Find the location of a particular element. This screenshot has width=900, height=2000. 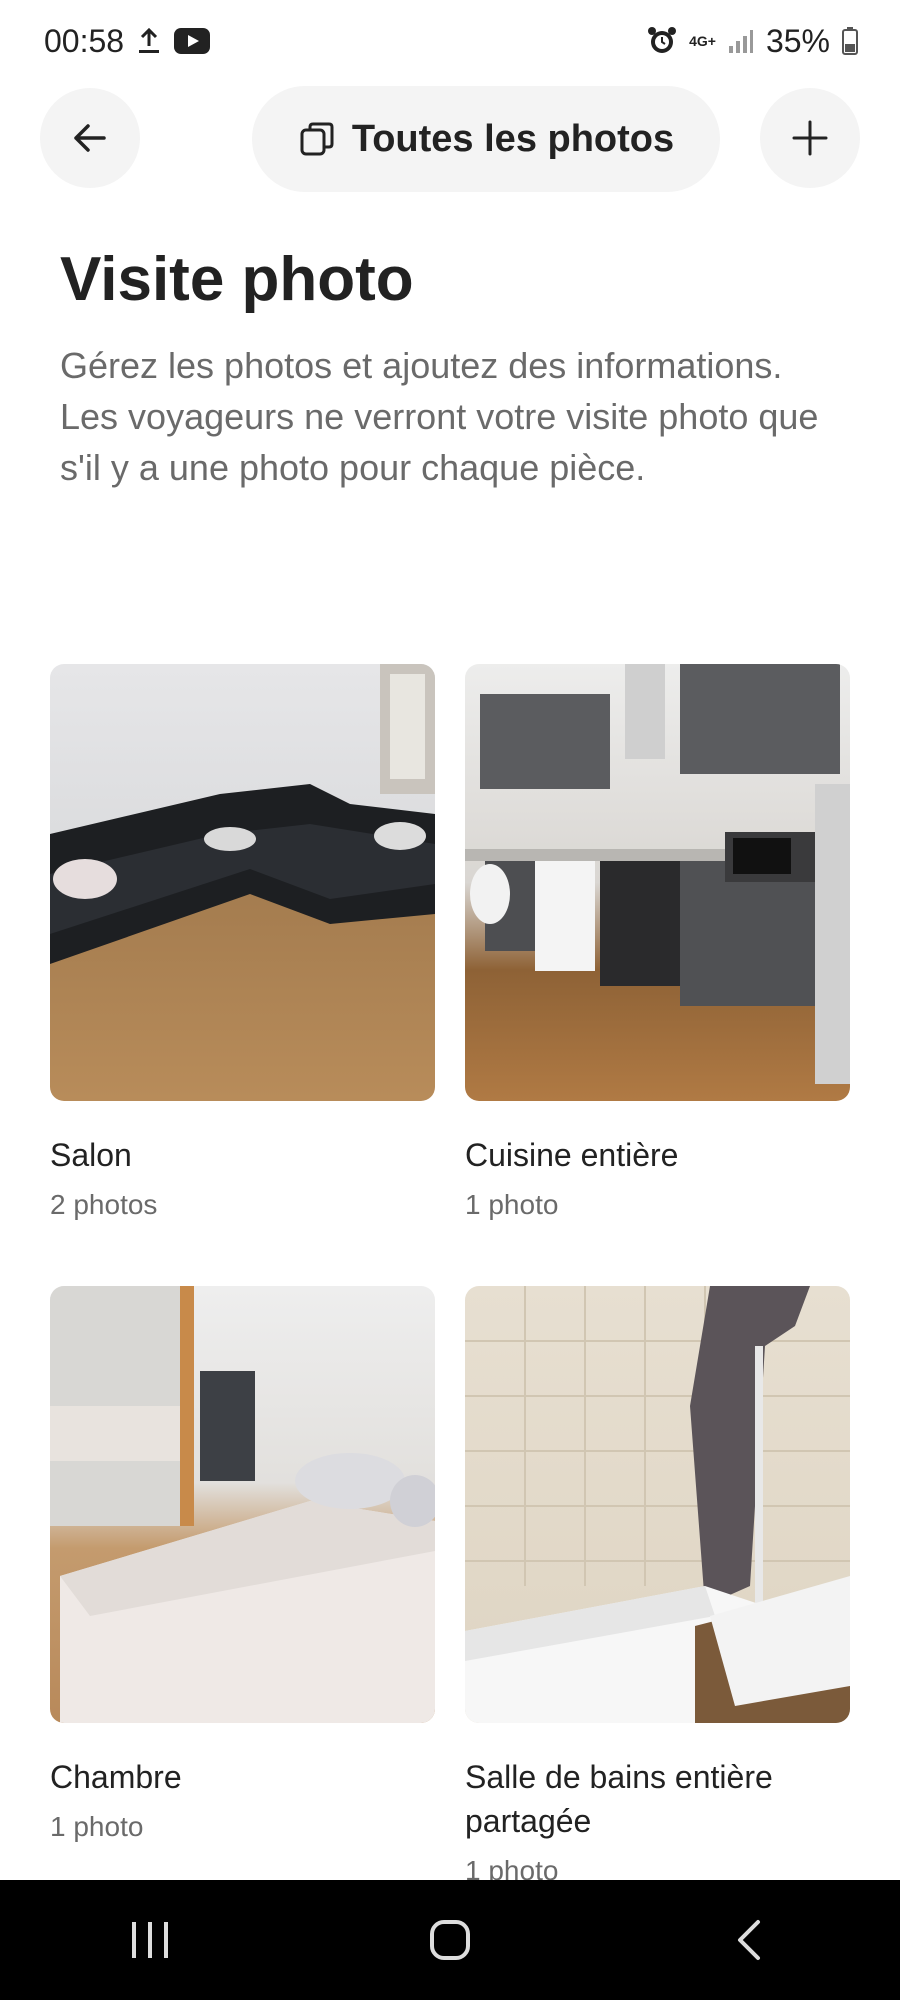

room-card-salle-de-bains: Salle de bains entière partagée 1 photo is located at coordinates (657, 1587).